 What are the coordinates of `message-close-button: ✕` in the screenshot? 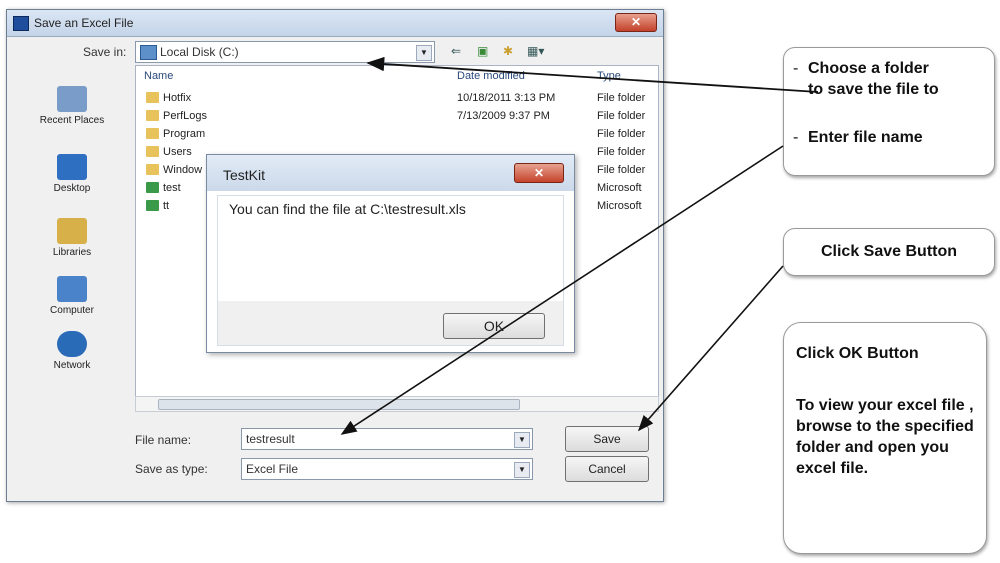 It's located at (539, 173).